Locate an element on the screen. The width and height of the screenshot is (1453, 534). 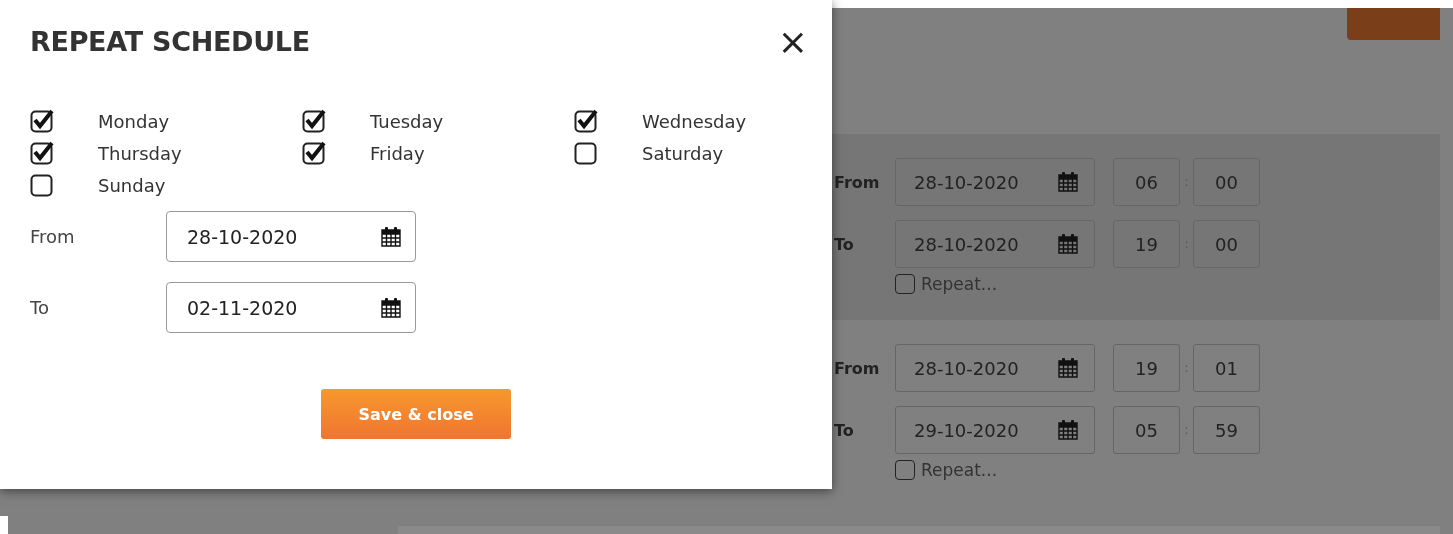
date-field: 29-10-2020 is located at coordinates (995, 430).